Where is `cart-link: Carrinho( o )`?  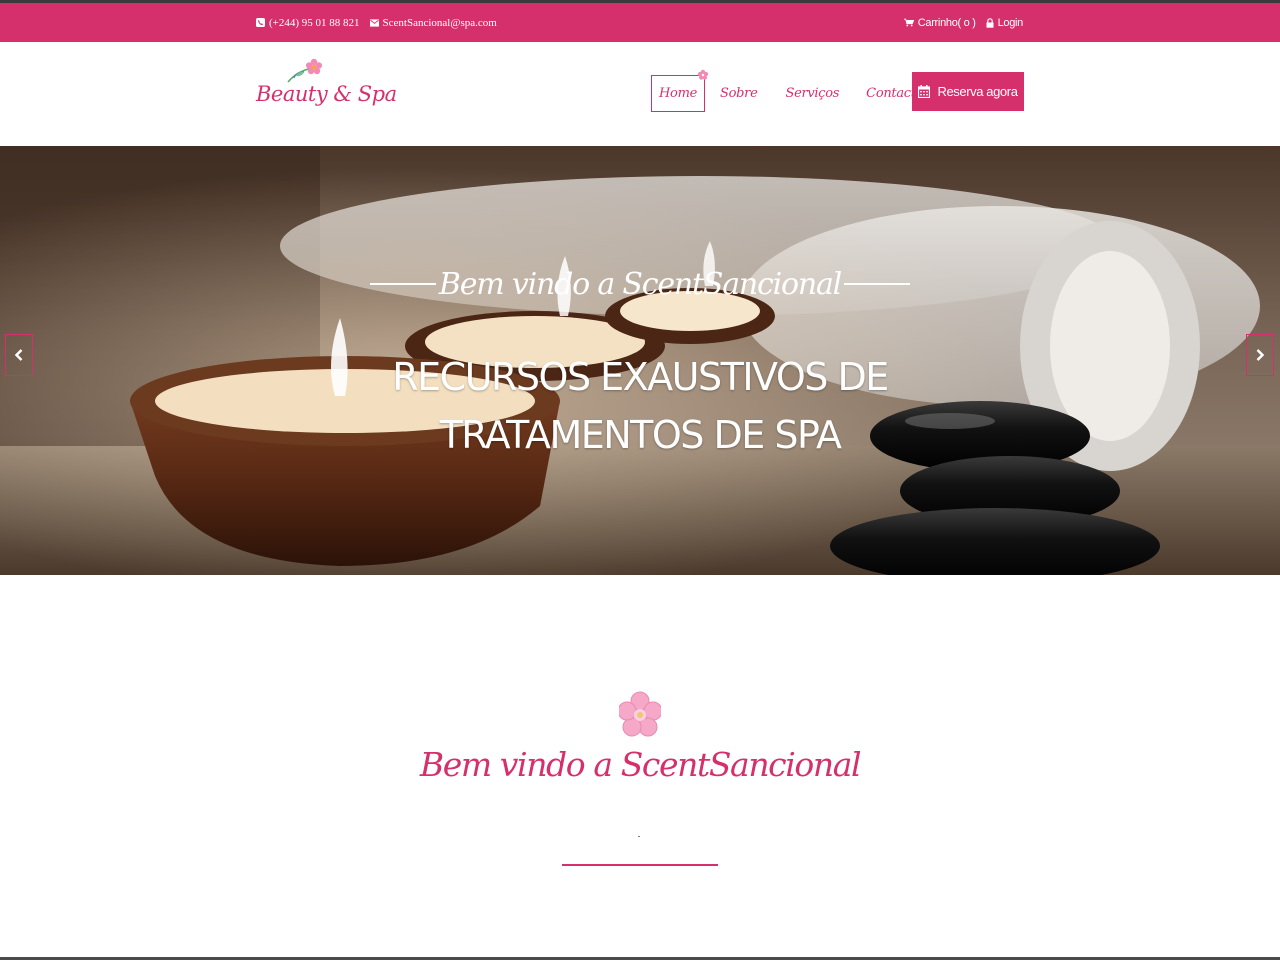 cart-link: Carrinho( o ) is located at coordinates (939, 22).